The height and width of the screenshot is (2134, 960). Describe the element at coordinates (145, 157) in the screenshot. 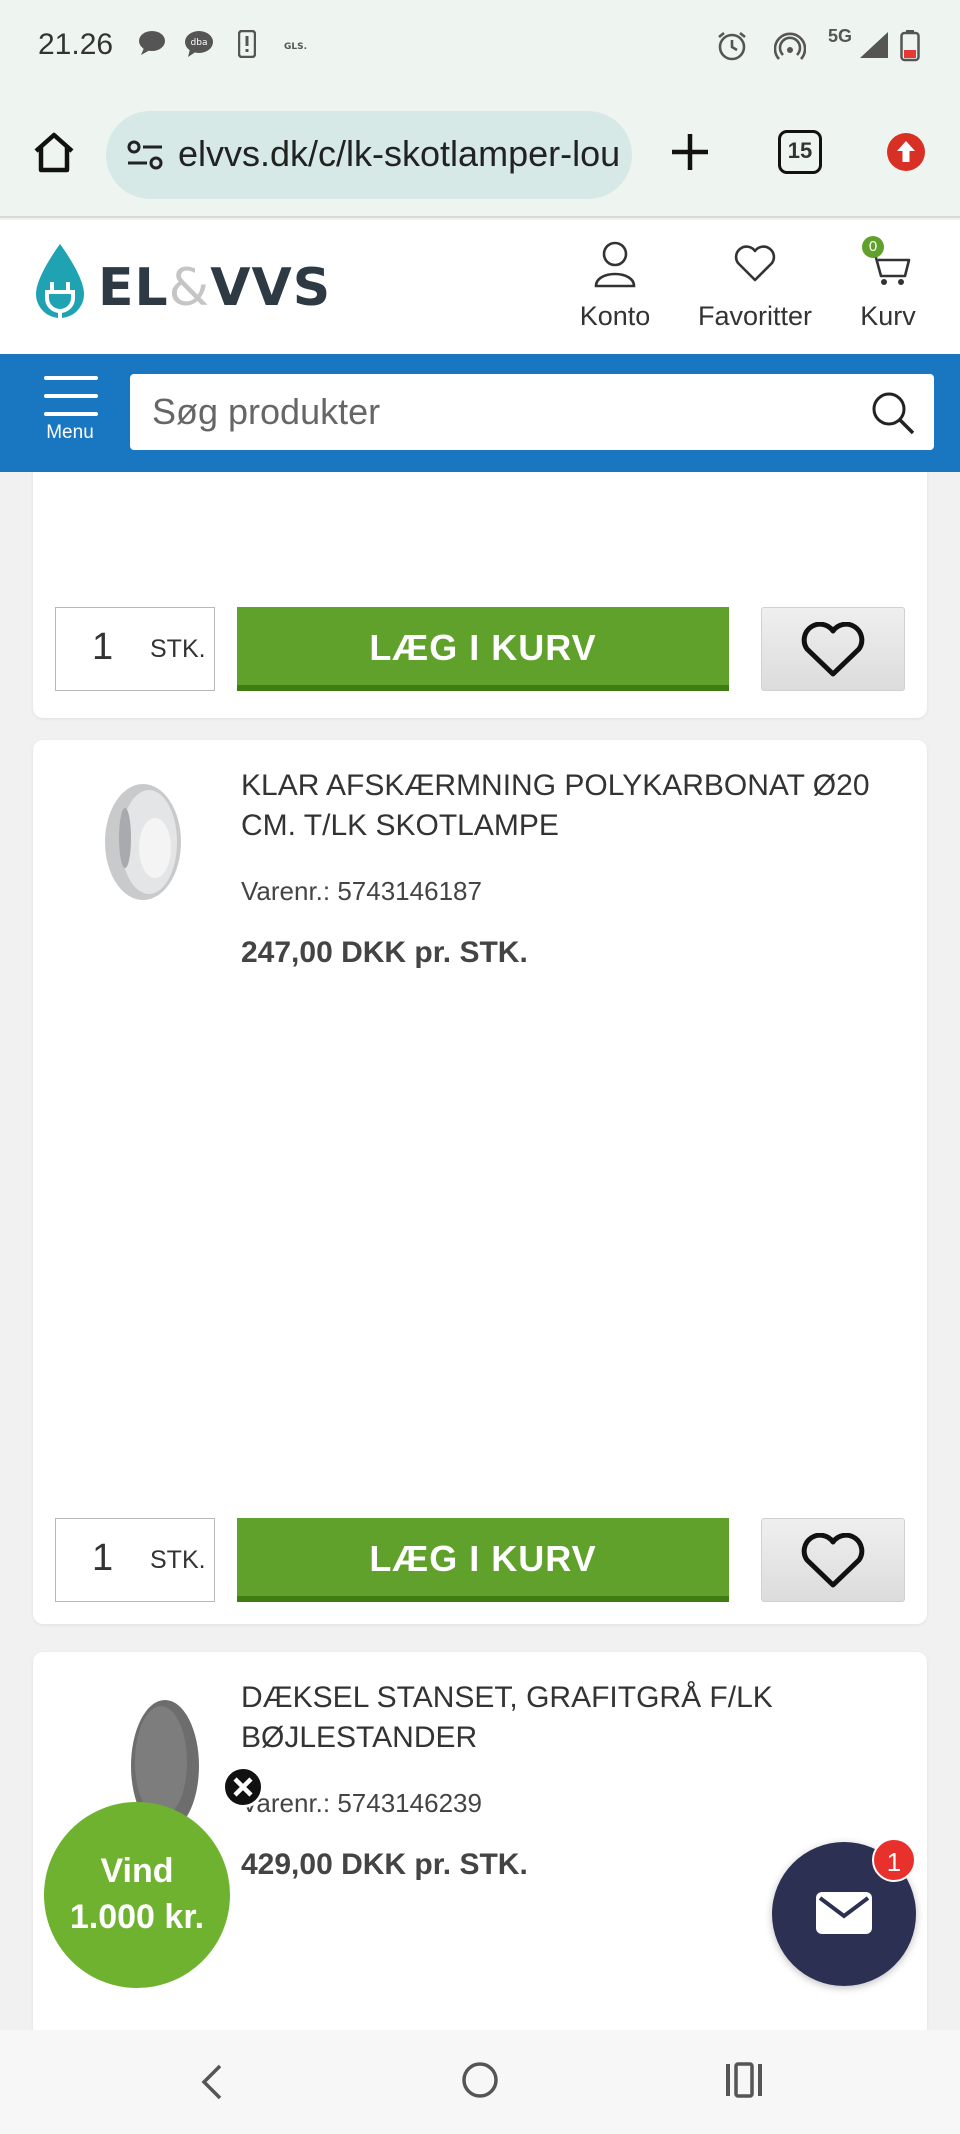

I see `site-settings-icon` at that location.